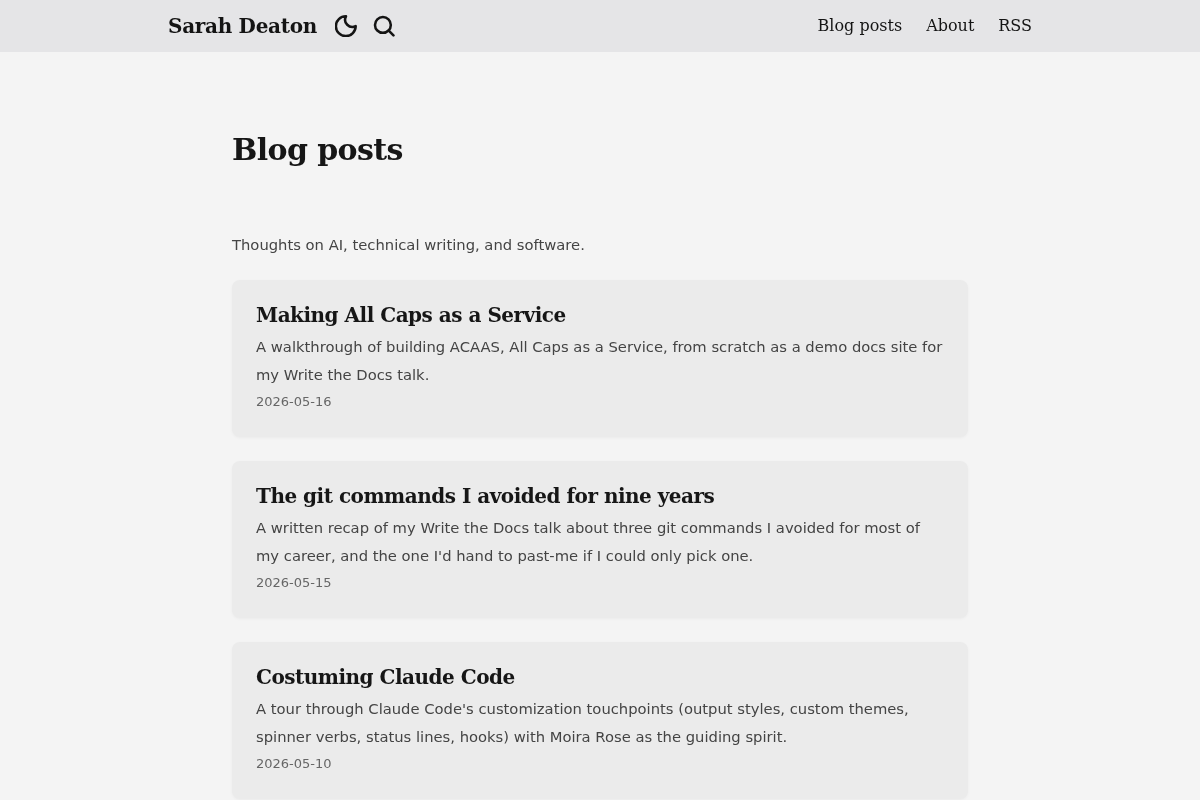 The width and height of the screenshot is (1200, 800). Describe the element at coordinates (589, 542) in the screenshot. I see `post-summary: A written recap of my Write the Docs talk about three git commands I avoided for most of my career, and the one I'd hand to past-me if I could only pick one.` at that location.